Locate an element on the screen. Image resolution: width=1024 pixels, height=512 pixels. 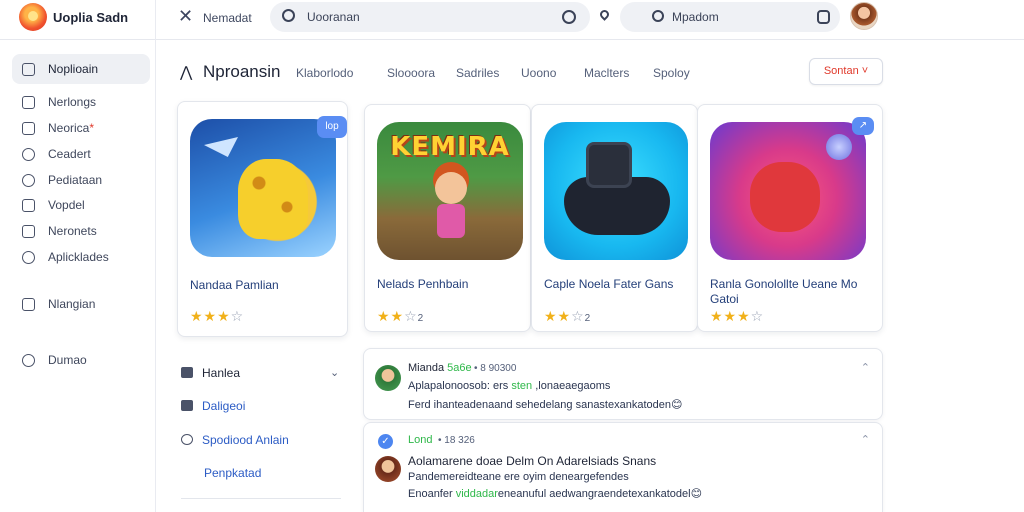
game-title: Caple Noela Fater Gans is located at coordinates (609, 284).